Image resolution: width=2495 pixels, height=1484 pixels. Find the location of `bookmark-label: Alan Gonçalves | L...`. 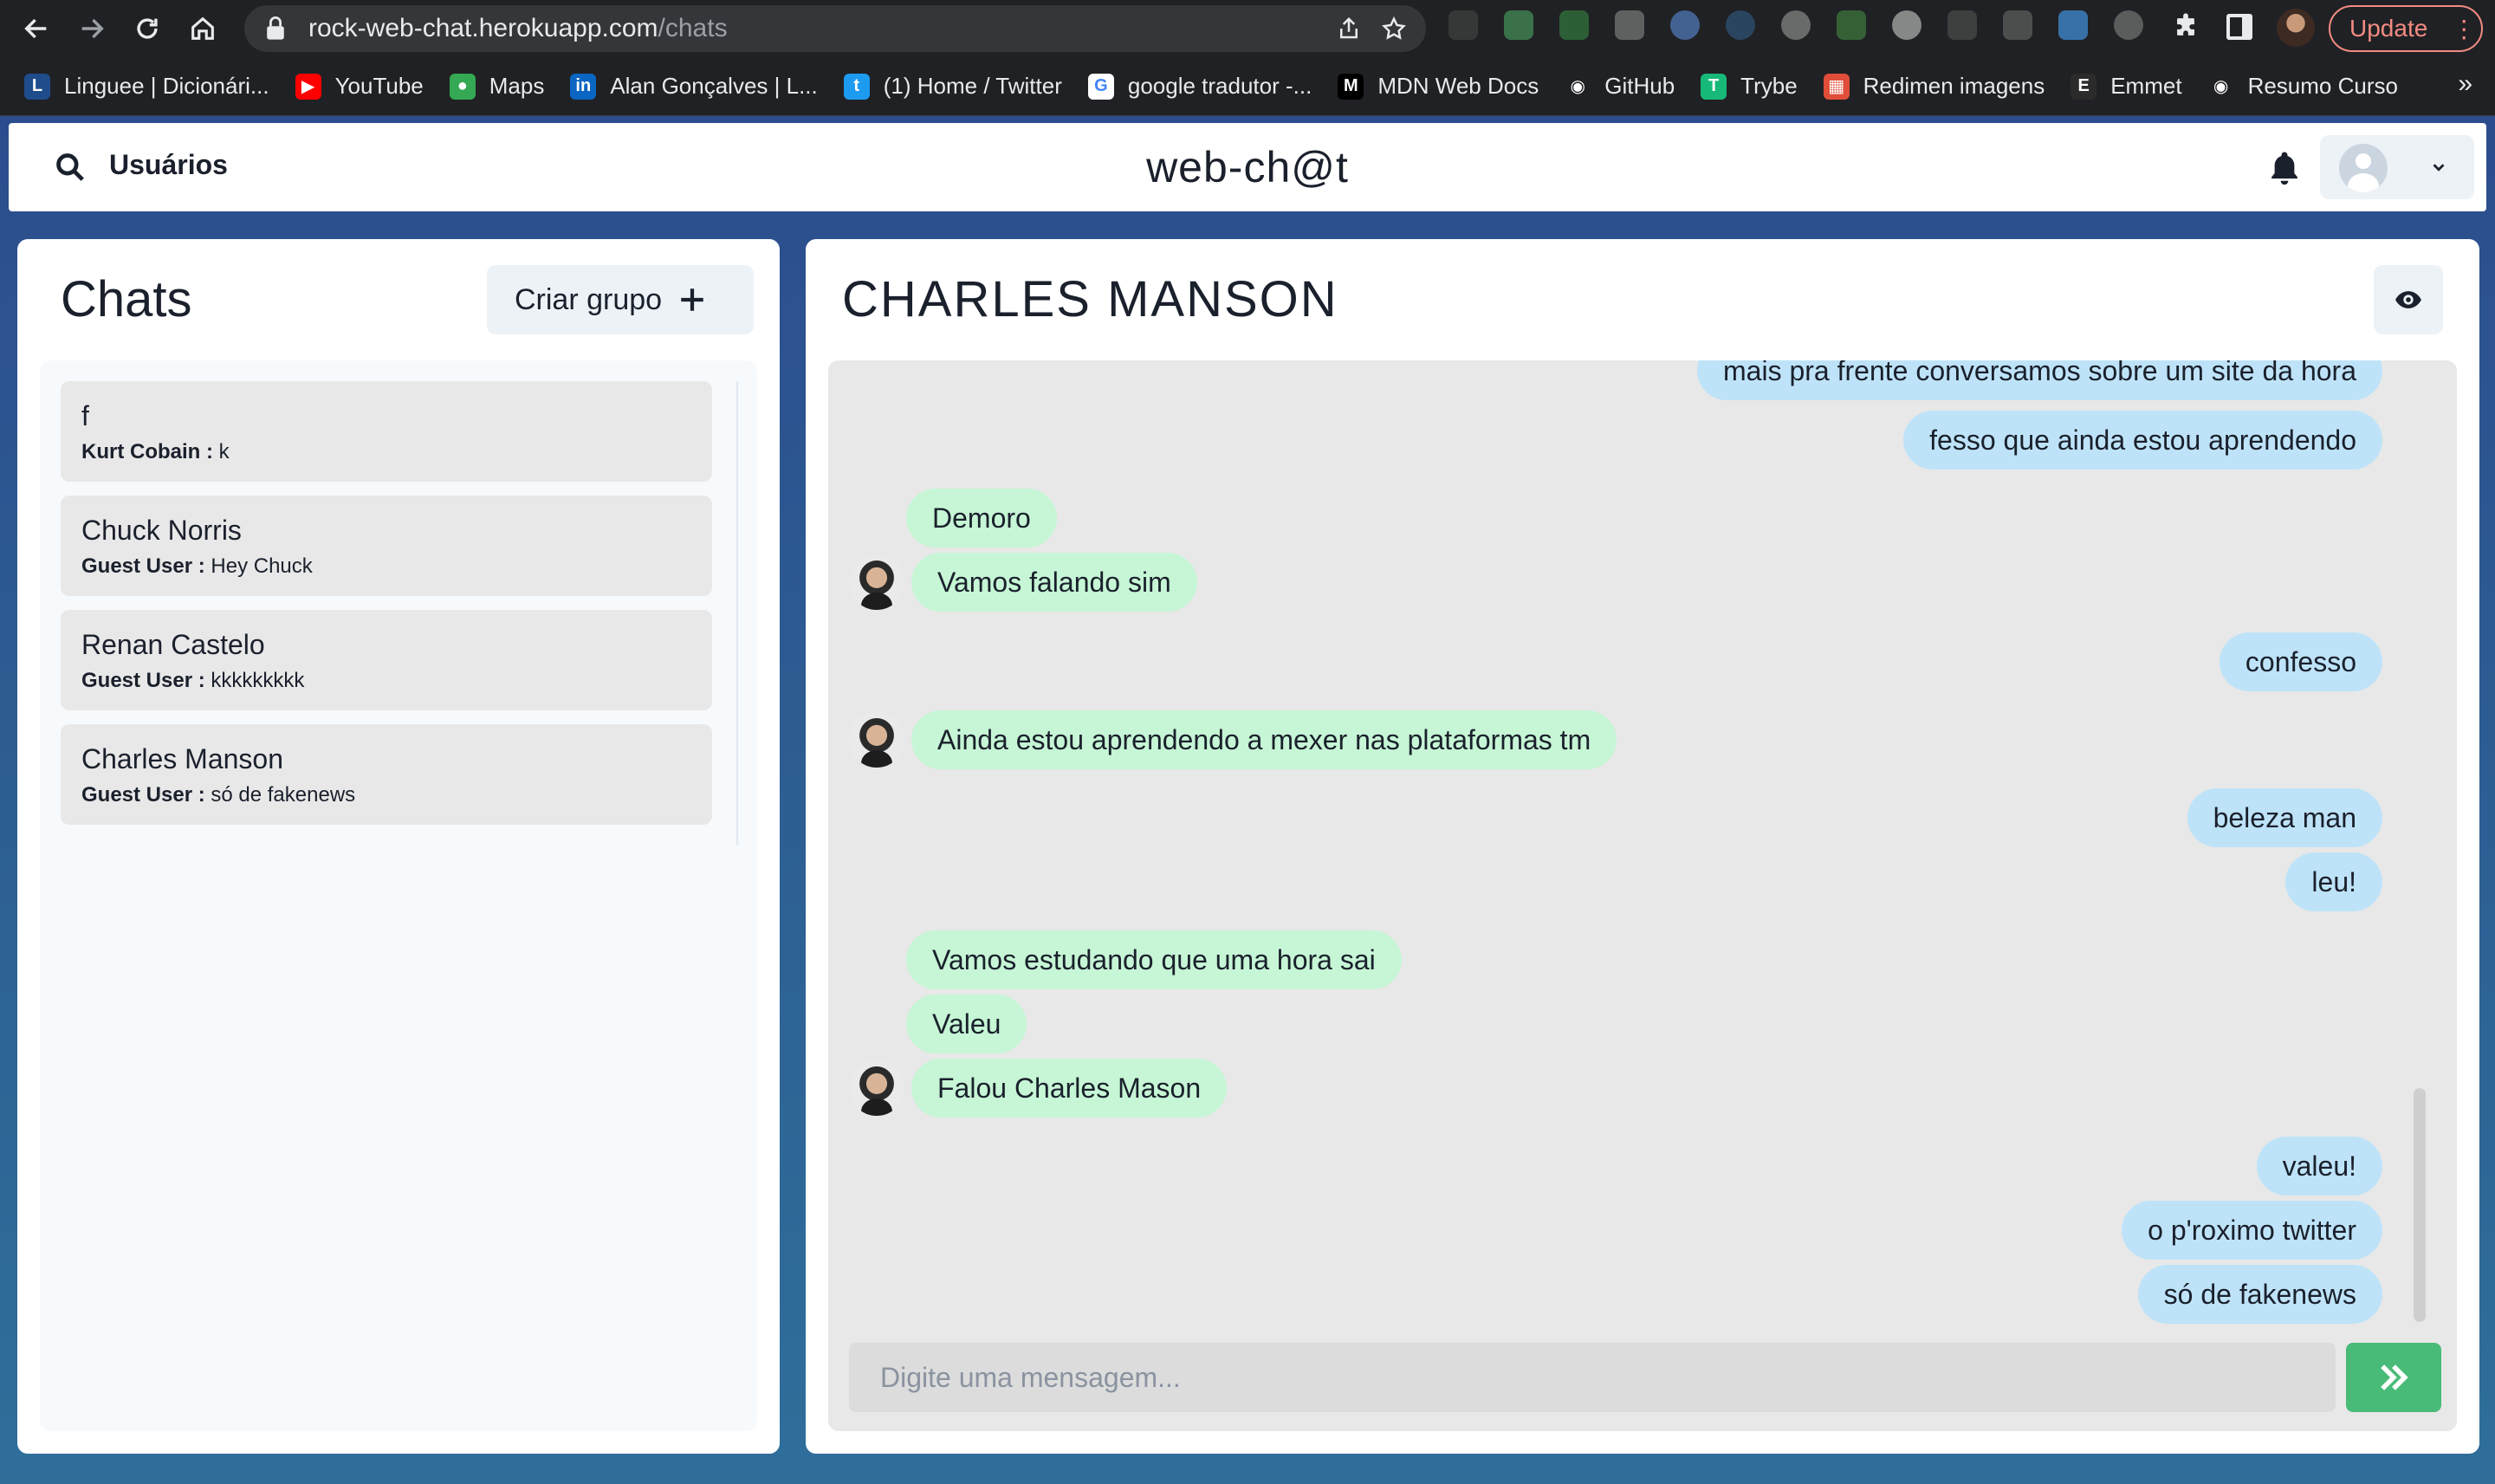

bookmark-label: Alan Gonçalves | L... is located at coordinates (714, 86).